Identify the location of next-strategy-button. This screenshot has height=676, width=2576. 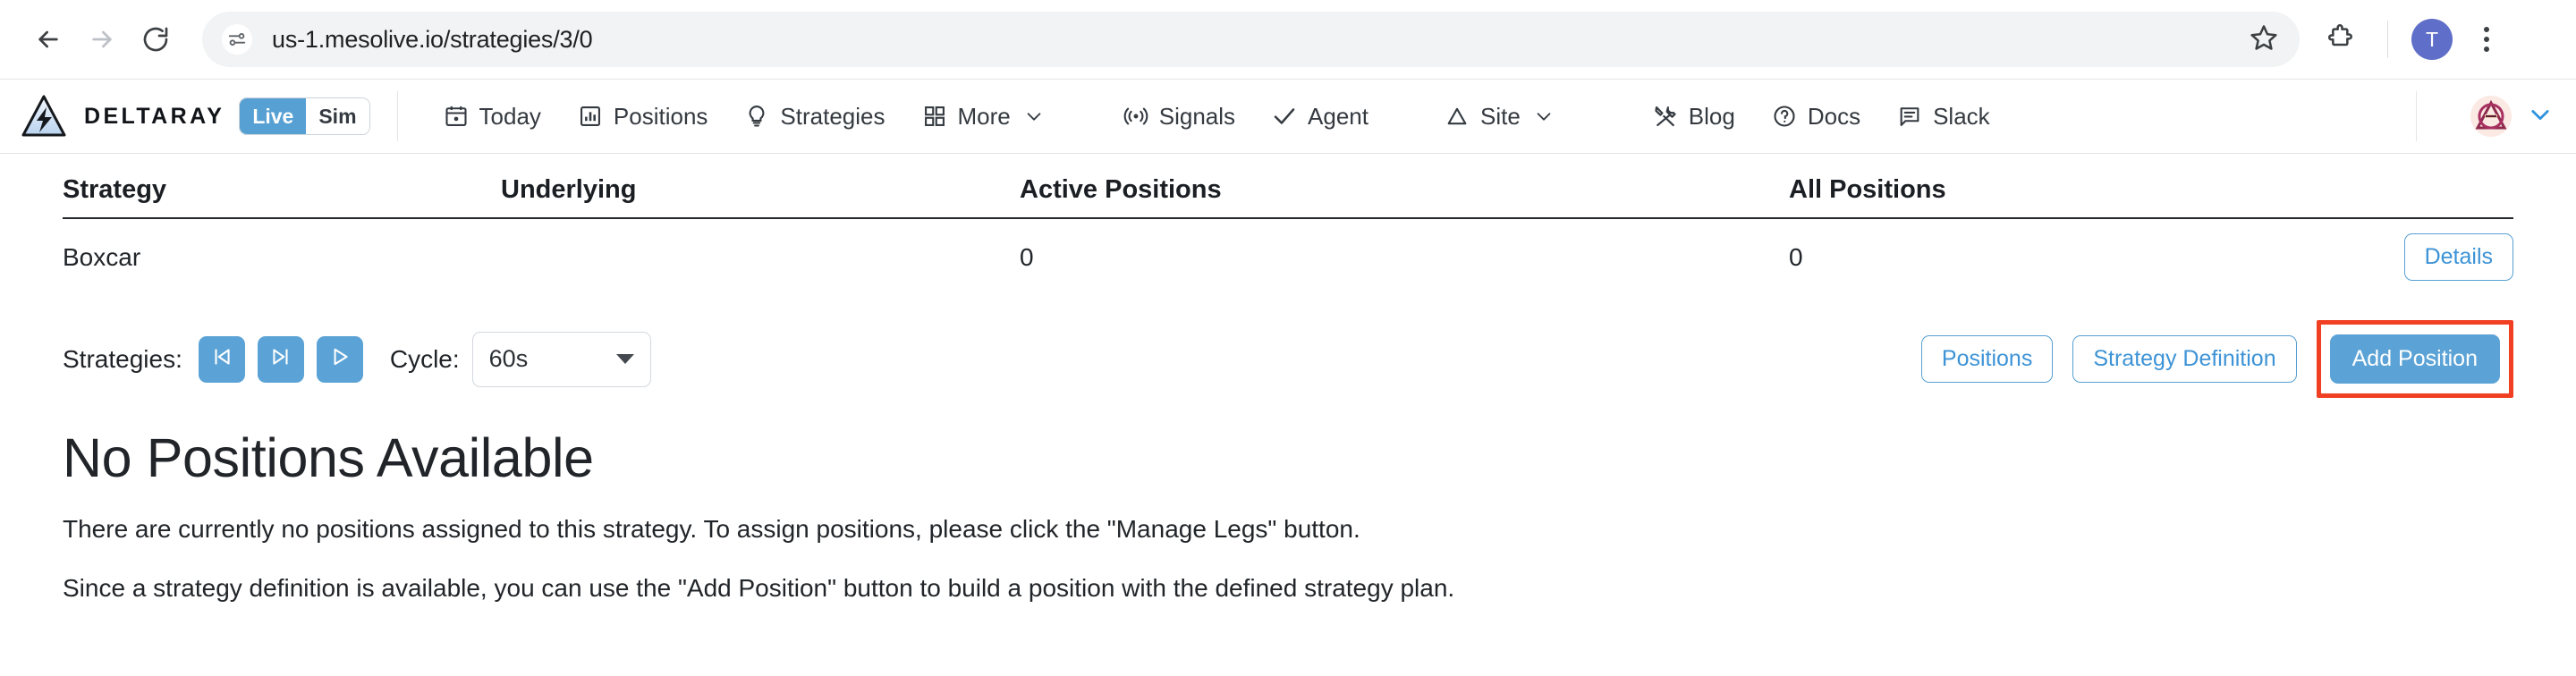
(280, 359).